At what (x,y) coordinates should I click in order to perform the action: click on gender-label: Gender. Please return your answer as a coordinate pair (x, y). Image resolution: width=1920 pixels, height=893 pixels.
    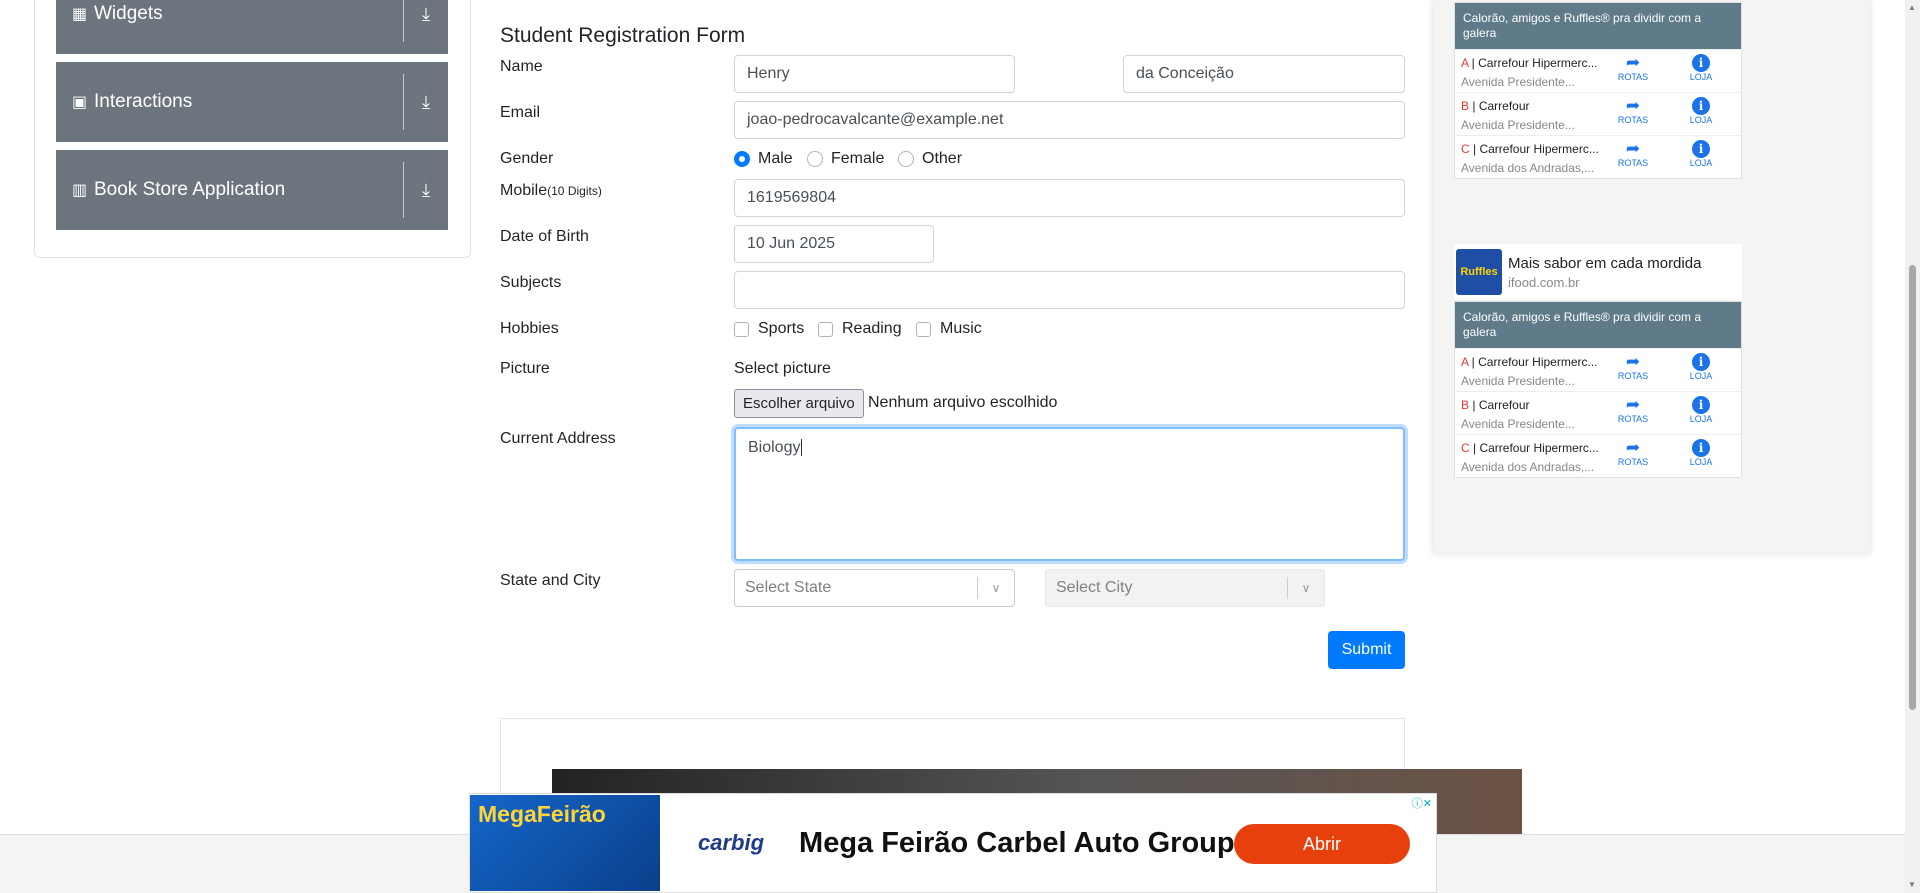
    Looking at the image, I should click on (527, 158).